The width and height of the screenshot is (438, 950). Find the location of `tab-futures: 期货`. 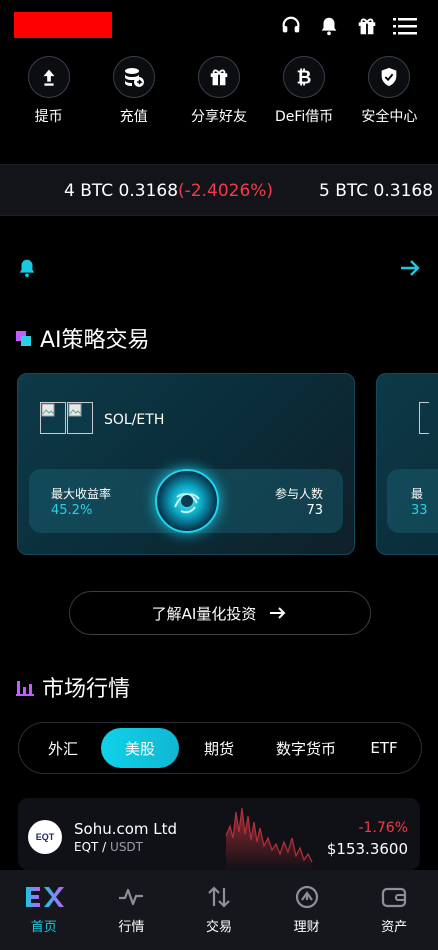

tab-futures: 期货 is located at coordinates (219, 748).